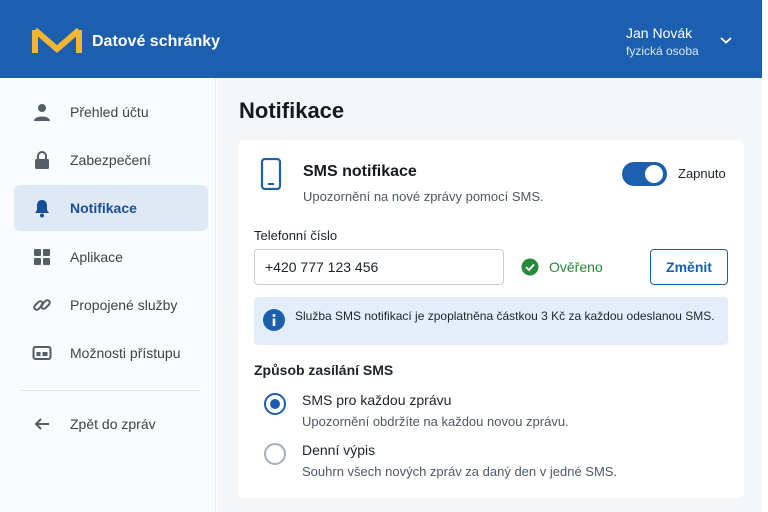  What do you see at coordinates (124, 305) in the screenshot?
I see `sidebar-item-label: Propojené služby` at bounding box center [124, 305].